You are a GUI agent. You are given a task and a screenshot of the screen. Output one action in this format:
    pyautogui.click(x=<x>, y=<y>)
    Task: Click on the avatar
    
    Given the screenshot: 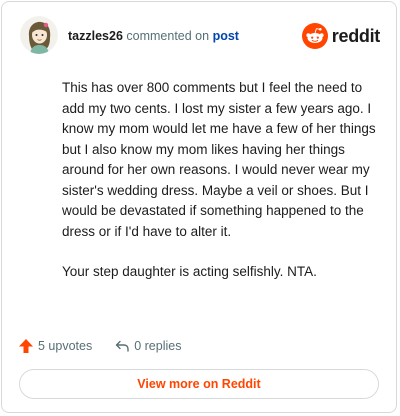 What is the action you would take?
    pyautogui.click(x=39, y=35)
    